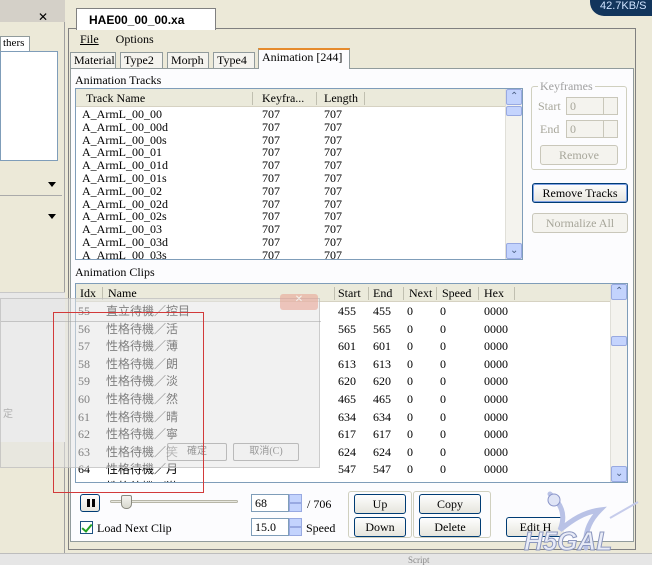 The height and width of the screenshot is (565, 652). What do you see at coordinates (380, 504) in the screenshot?
I see `up-button: Up` at bounding box center [380, 504].